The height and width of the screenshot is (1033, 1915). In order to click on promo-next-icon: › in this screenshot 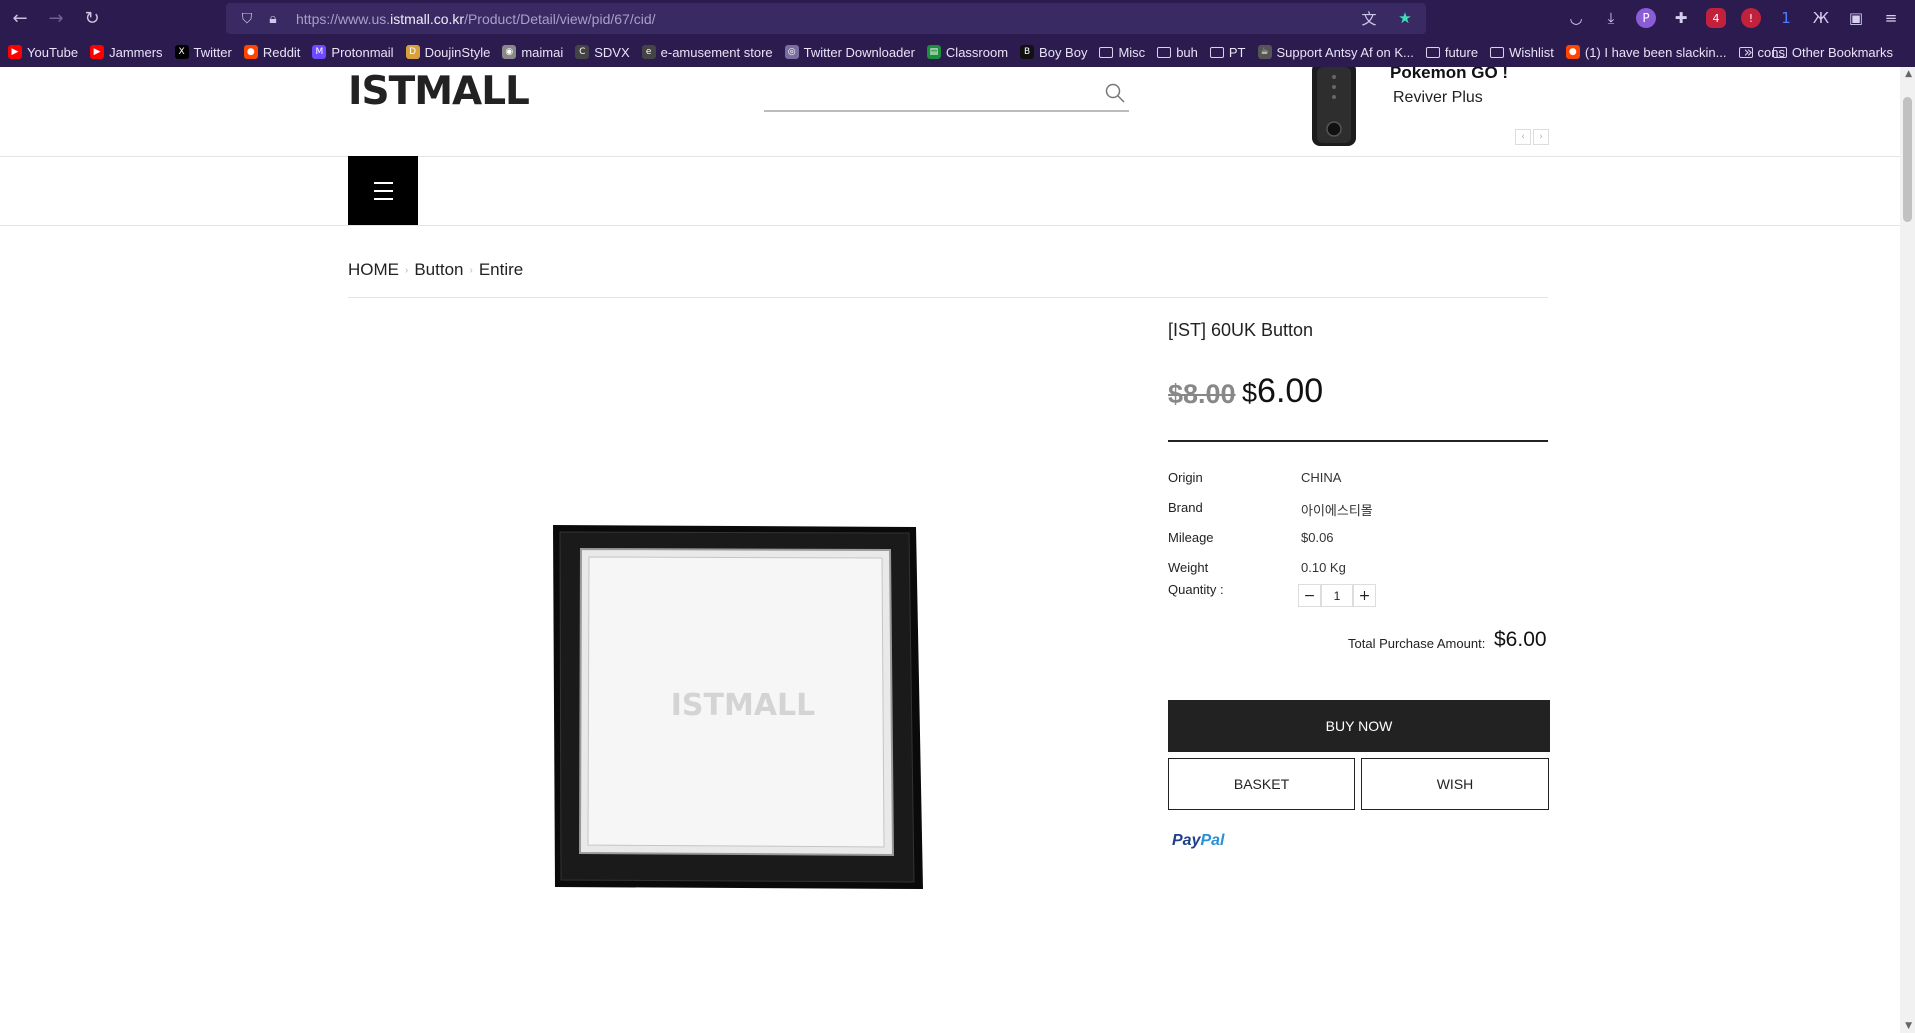, I will do `click(1541, 137)`.